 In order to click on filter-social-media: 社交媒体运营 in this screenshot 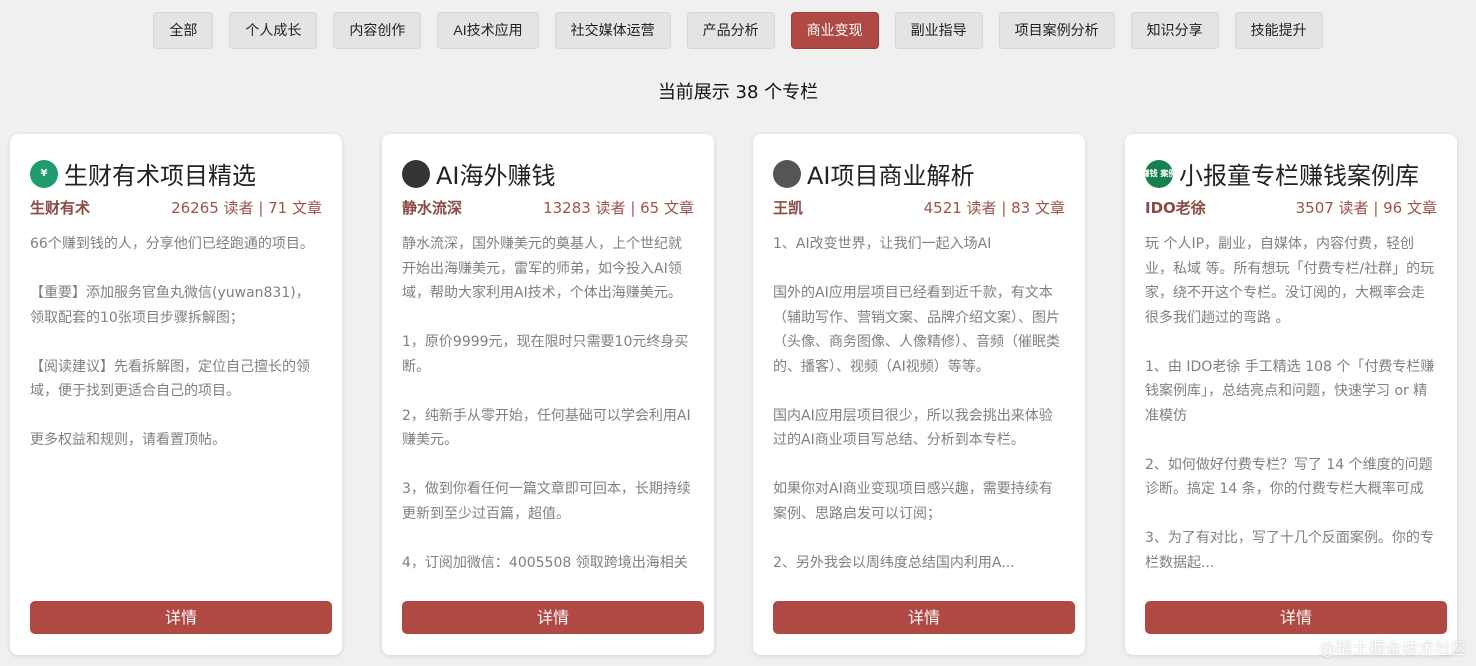, I will do `click(612, 30)`.